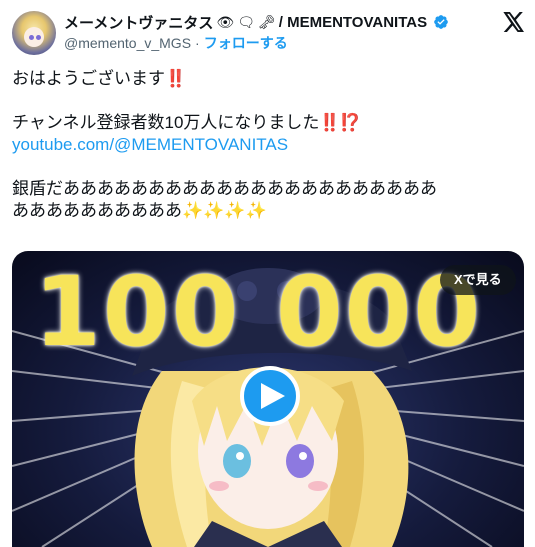  Describe the element at coordinates (514, 22) in the screenshot. I see `x-logo-icon` at that location.